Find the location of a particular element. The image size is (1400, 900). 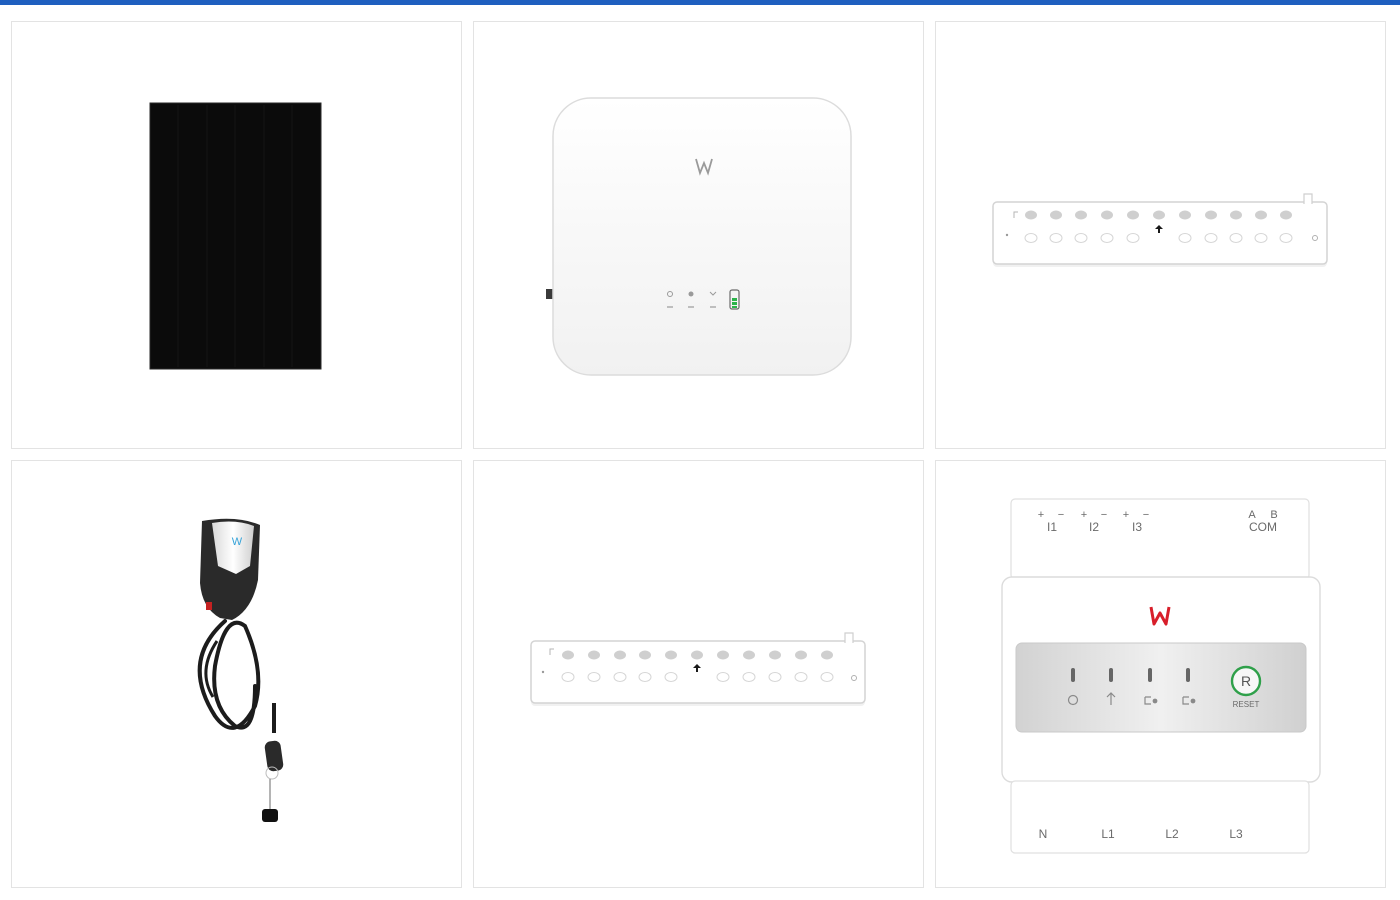

terminal-i1-label: I1 is located at coordinates (1052, 527).